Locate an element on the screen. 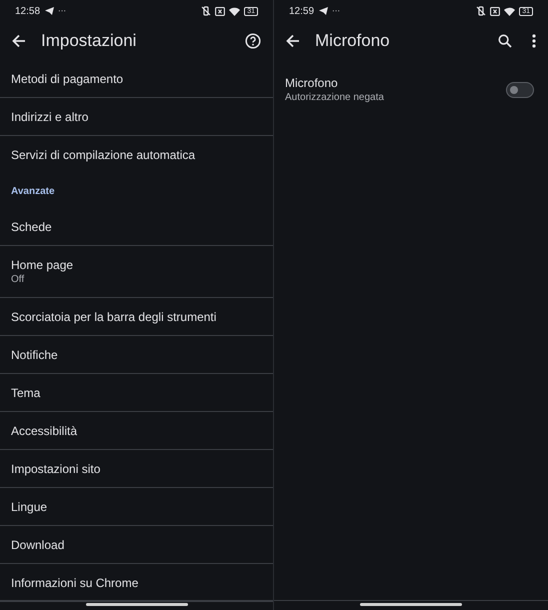 This screenshot has height=610, width=548. toggle-switch is located at coordinates (520, 90).